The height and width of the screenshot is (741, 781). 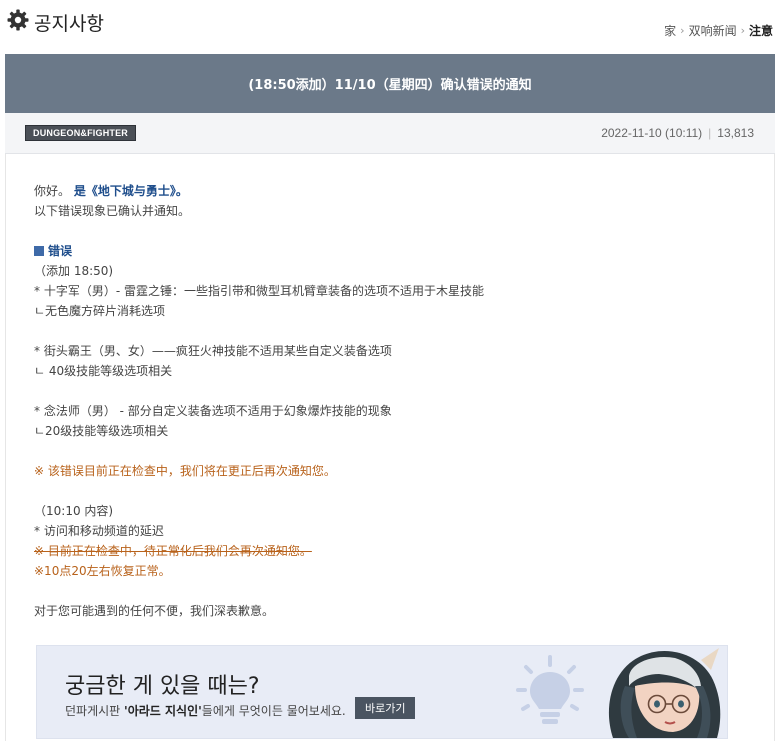 I want to click on promo-desc-prefix: 던파게시판, so click(x=95, y=711).